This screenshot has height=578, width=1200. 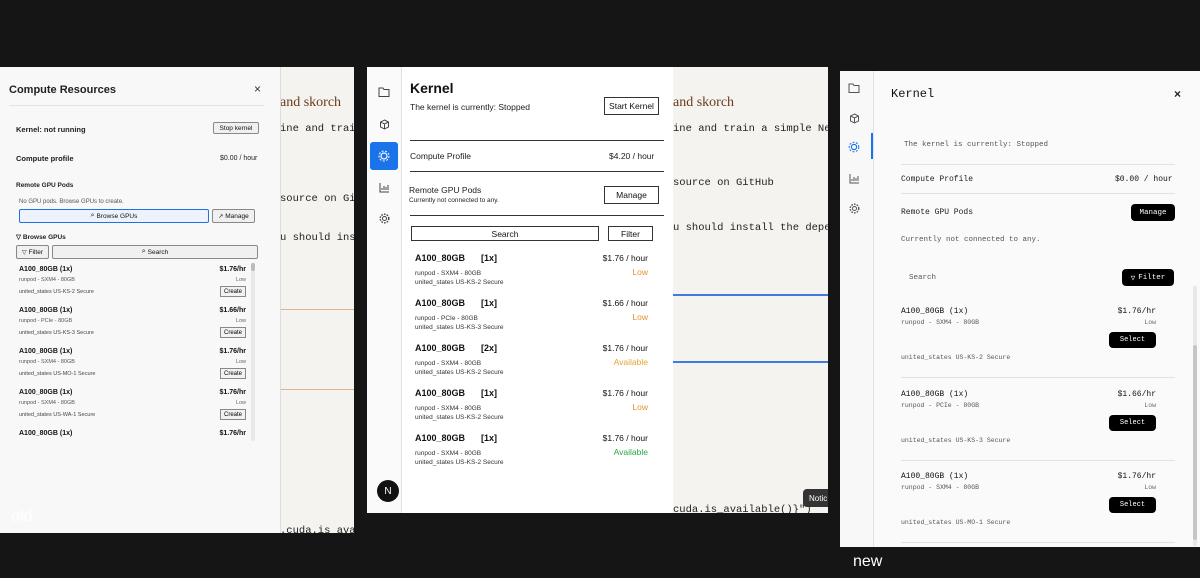 What do you see at coordinates (317, 199) in the screenshot?
I see `notebook-source: source on Gi` at bounding box center [317, 199].